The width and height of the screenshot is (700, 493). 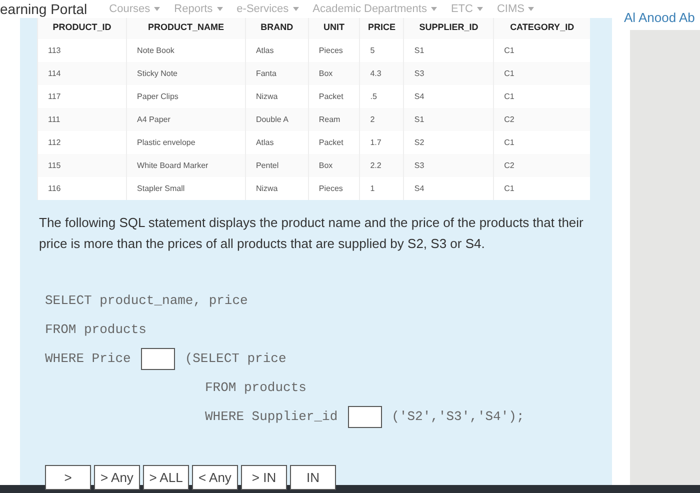 What do you see at coordinates (382, 142) in the screenshot?
I see `table-cell: 1.7` at bounding box center [382, 142].